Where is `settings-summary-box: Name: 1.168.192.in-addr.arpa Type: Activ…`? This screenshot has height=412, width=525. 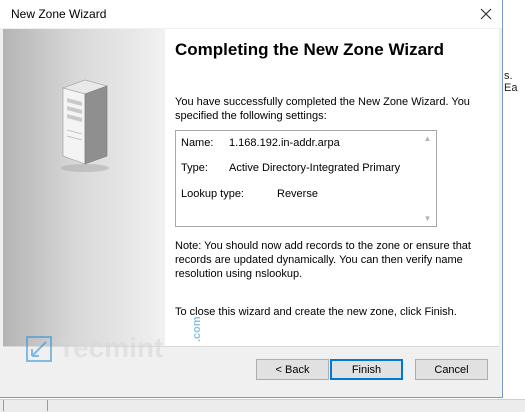 settings-summary-box: Name: 1.168.192.in-addr.arpa Type: Activ… is located at coordinates (306, 178).